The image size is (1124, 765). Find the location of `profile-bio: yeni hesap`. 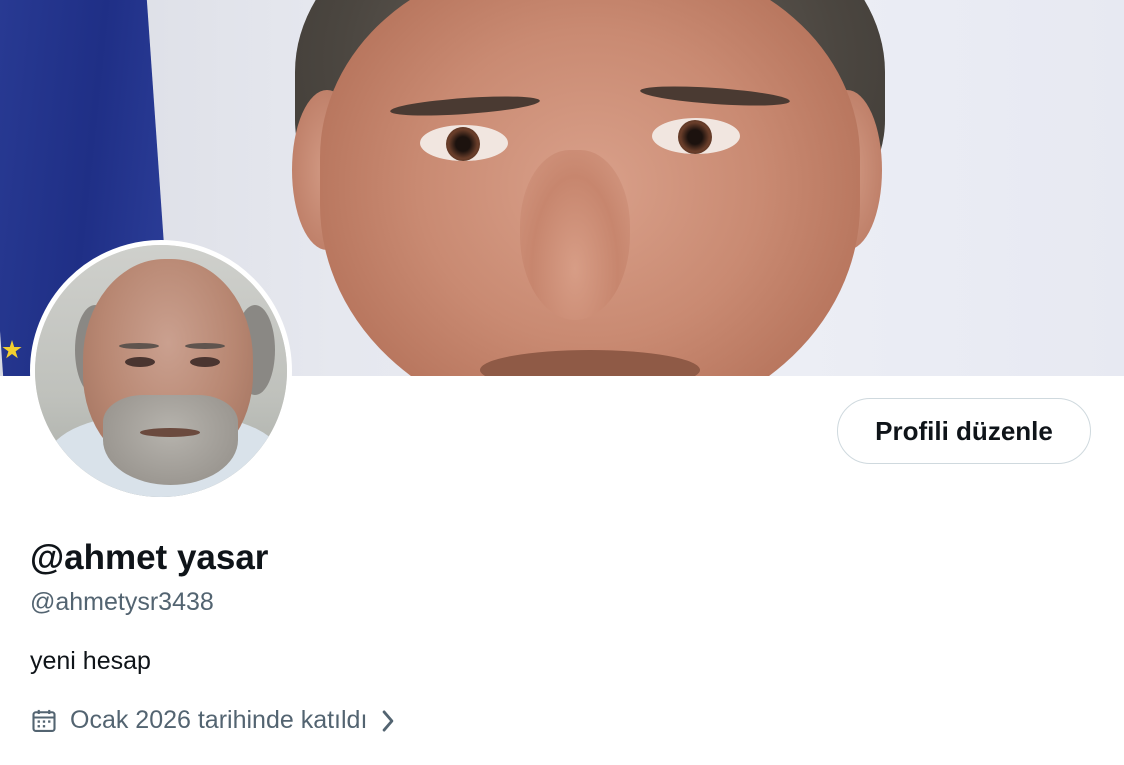

profile-bio: yeni hesap is located at coordinates (90, 661).